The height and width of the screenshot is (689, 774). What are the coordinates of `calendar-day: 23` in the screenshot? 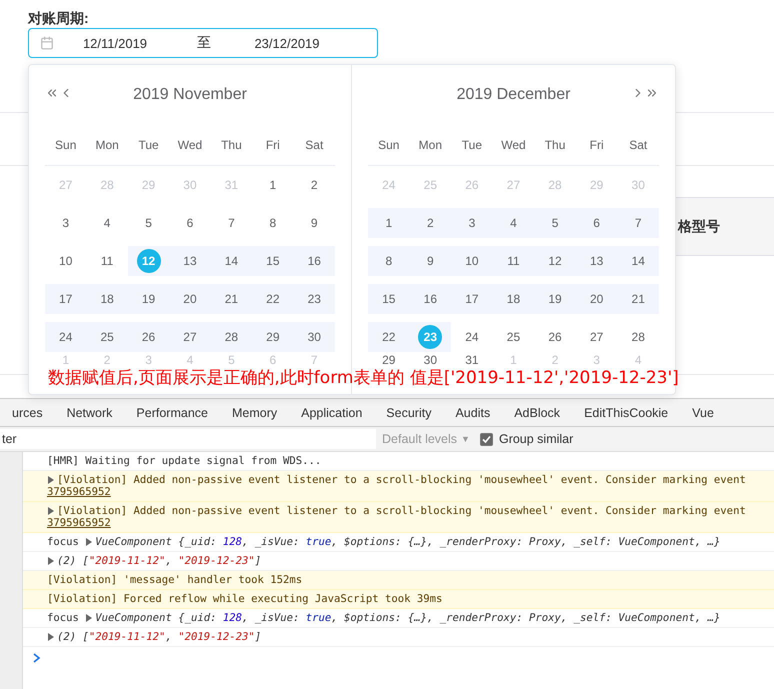 It's located at (314, 299).